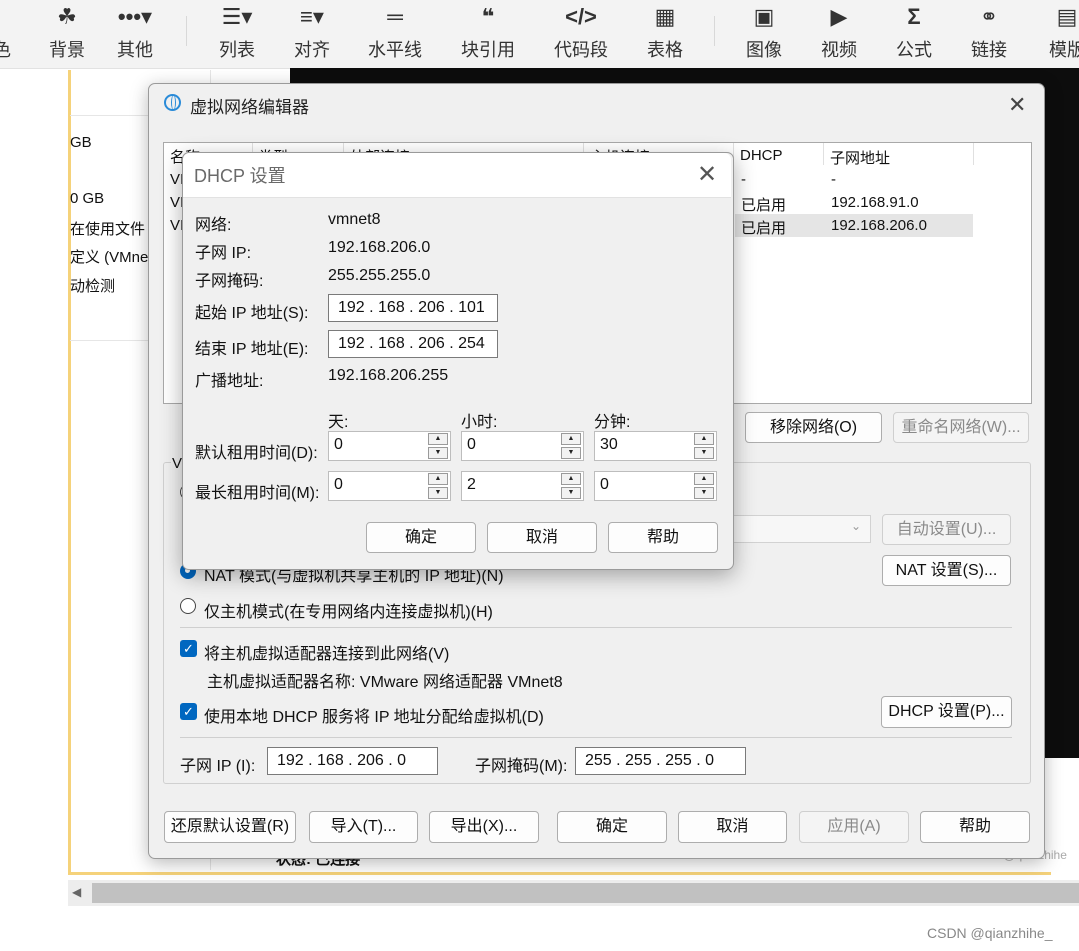 This screenshot has width=1079, height=951. Describe the element at coordinates (188, 648) in the screenshot. I see `connect-adapter-checkbox: ✓` at that location.